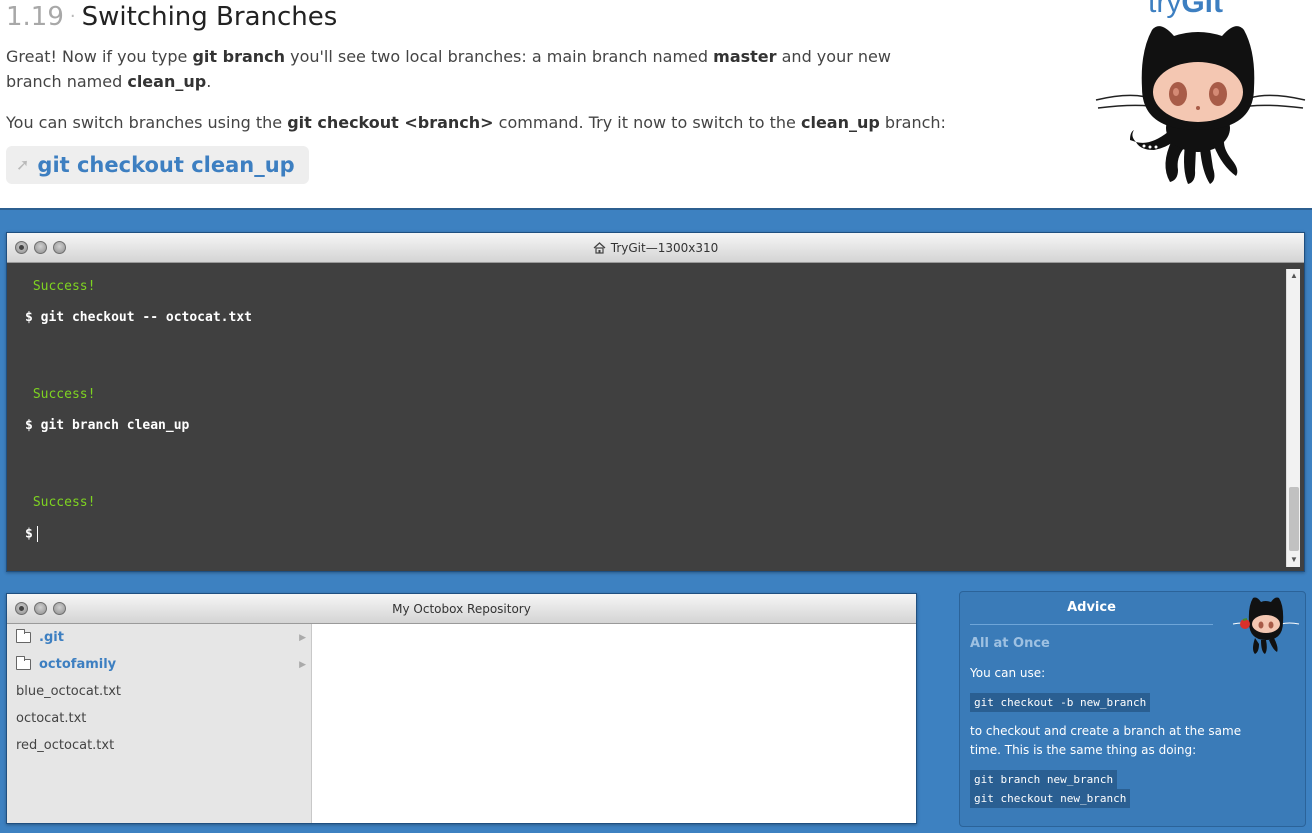  Describe the element at coordinates (161, 718) in the screenshot. I see `file-item: octocat.txt` at that location.